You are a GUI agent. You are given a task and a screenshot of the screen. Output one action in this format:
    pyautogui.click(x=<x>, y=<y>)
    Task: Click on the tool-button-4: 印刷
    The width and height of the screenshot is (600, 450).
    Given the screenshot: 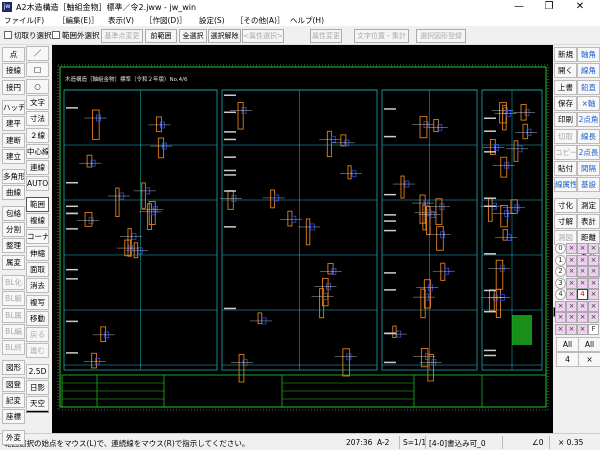 What is the action you would take?
    pyautogui.click(x=565, y=120)
    